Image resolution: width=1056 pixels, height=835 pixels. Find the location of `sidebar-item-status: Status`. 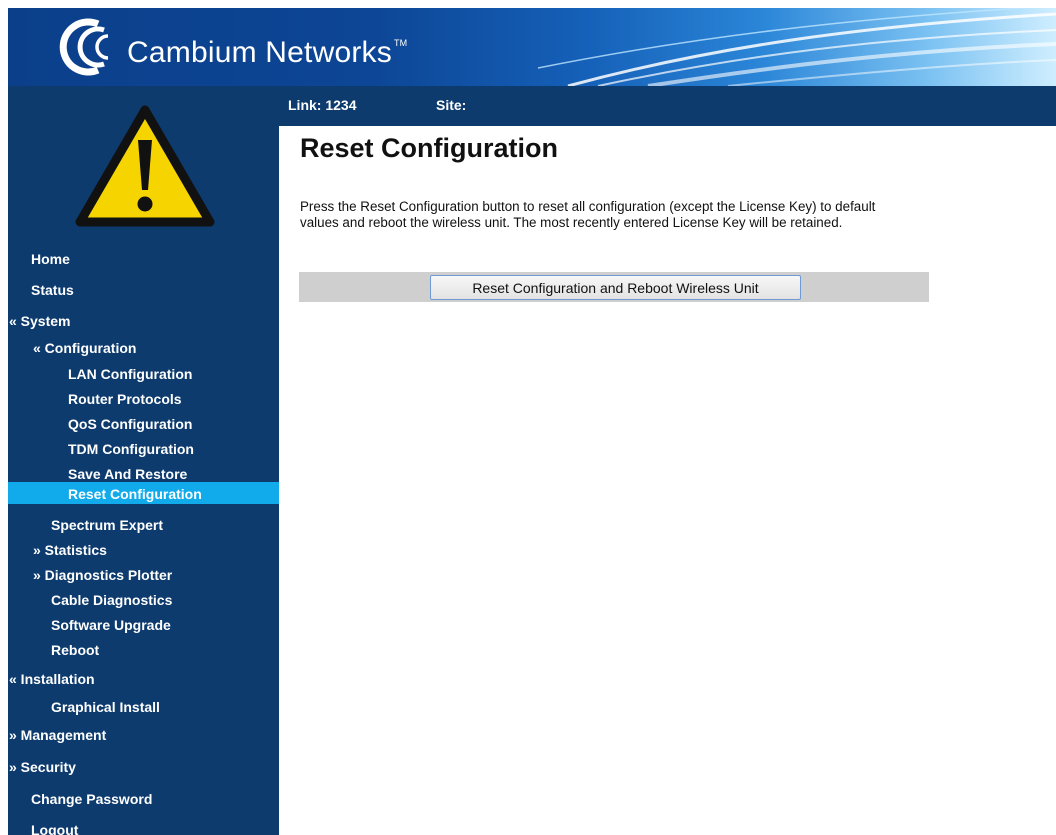

sidebar-item-status: Status is located at coordinates (52, 290).